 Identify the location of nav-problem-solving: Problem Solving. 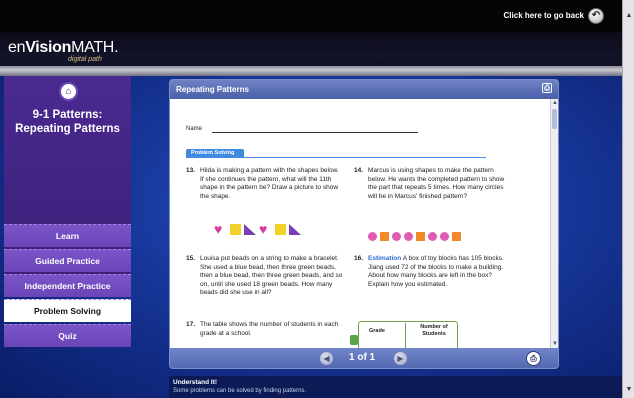
(67, 310).